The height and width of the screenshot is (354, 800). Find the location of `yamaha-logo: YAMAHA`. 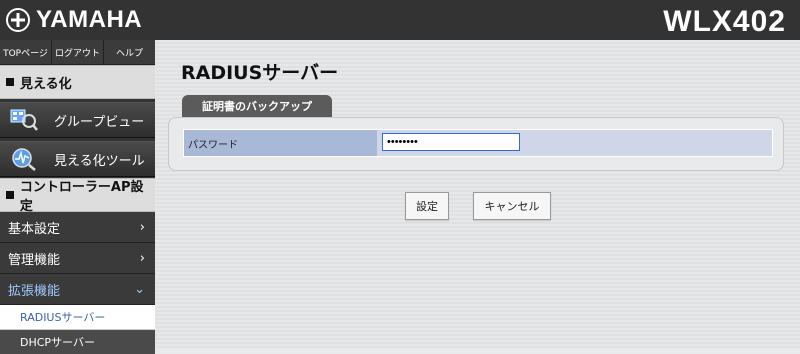

yamaha-logo: YAMAHA is located at coordinates (74, 20).